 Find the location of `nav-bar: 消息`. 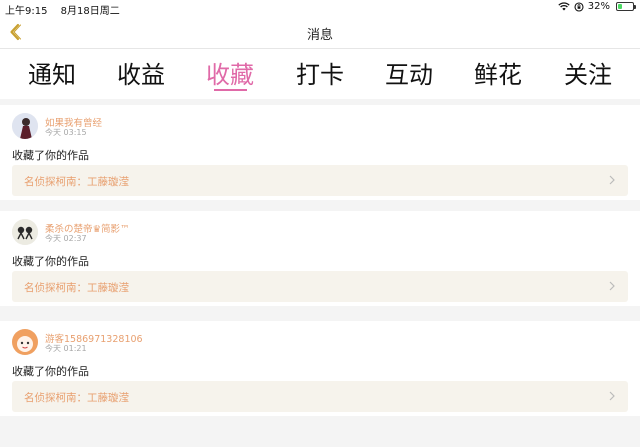

nav-bar: 消息 is located at coordinates (320, 32).